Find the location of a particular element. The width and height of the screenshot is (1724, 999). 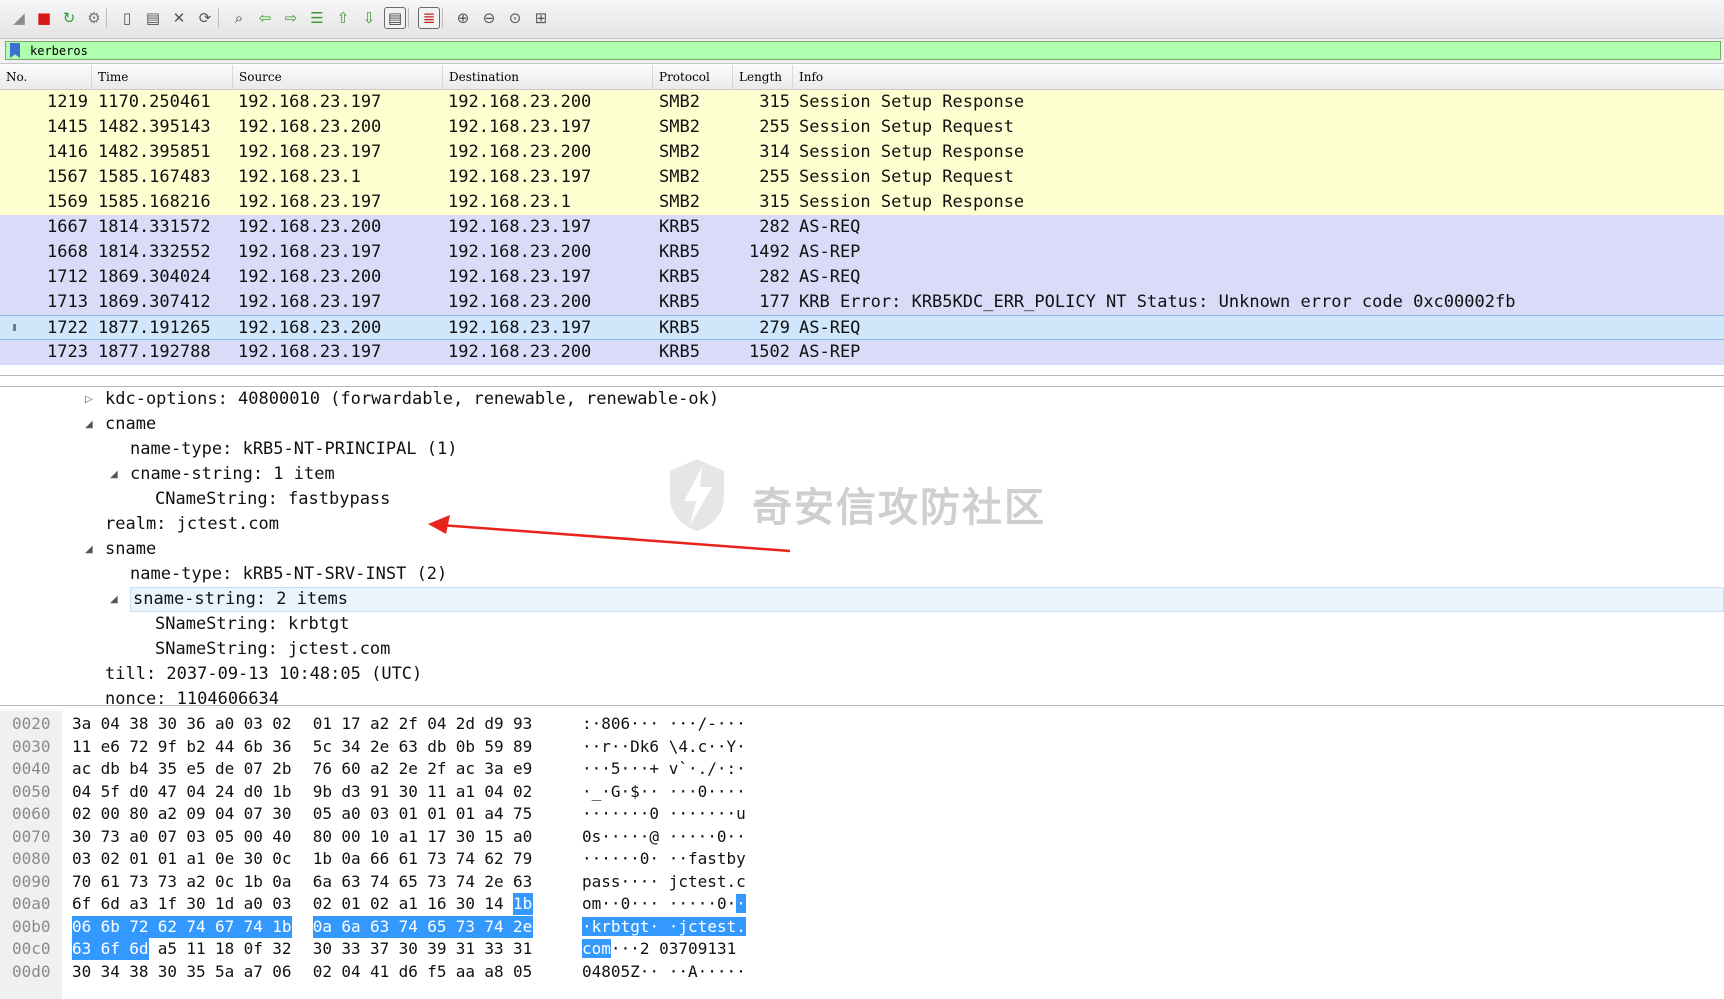

hex-byte: 6b is located at coordinates (115, 926).